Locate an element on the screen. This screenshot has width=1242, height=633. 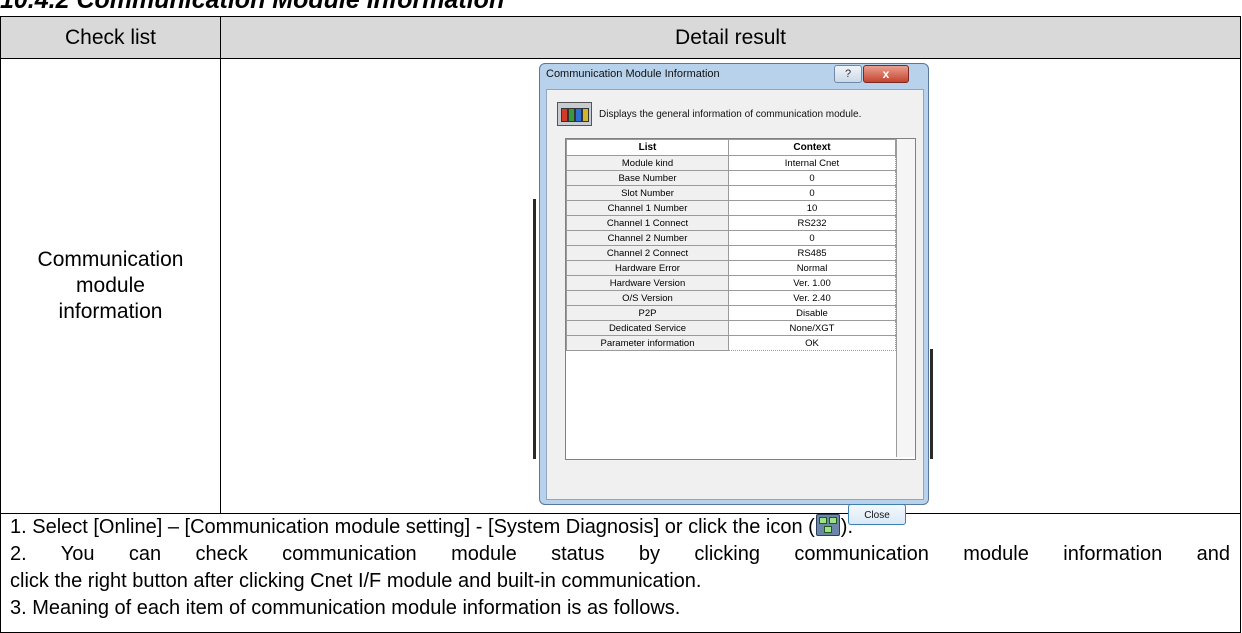
info-row: Hardware Version Ver. 1.00 is located at coordinates (731, 283).